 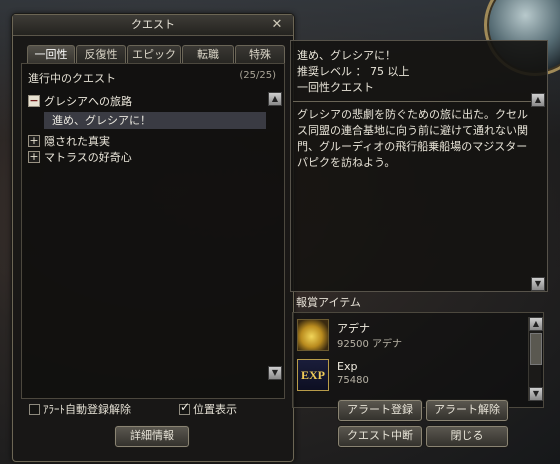 I want to click on reward-list: アデナ 92500 アデナ EXP Exp 75480 ▲ ▼, so click(x=418, y=360).